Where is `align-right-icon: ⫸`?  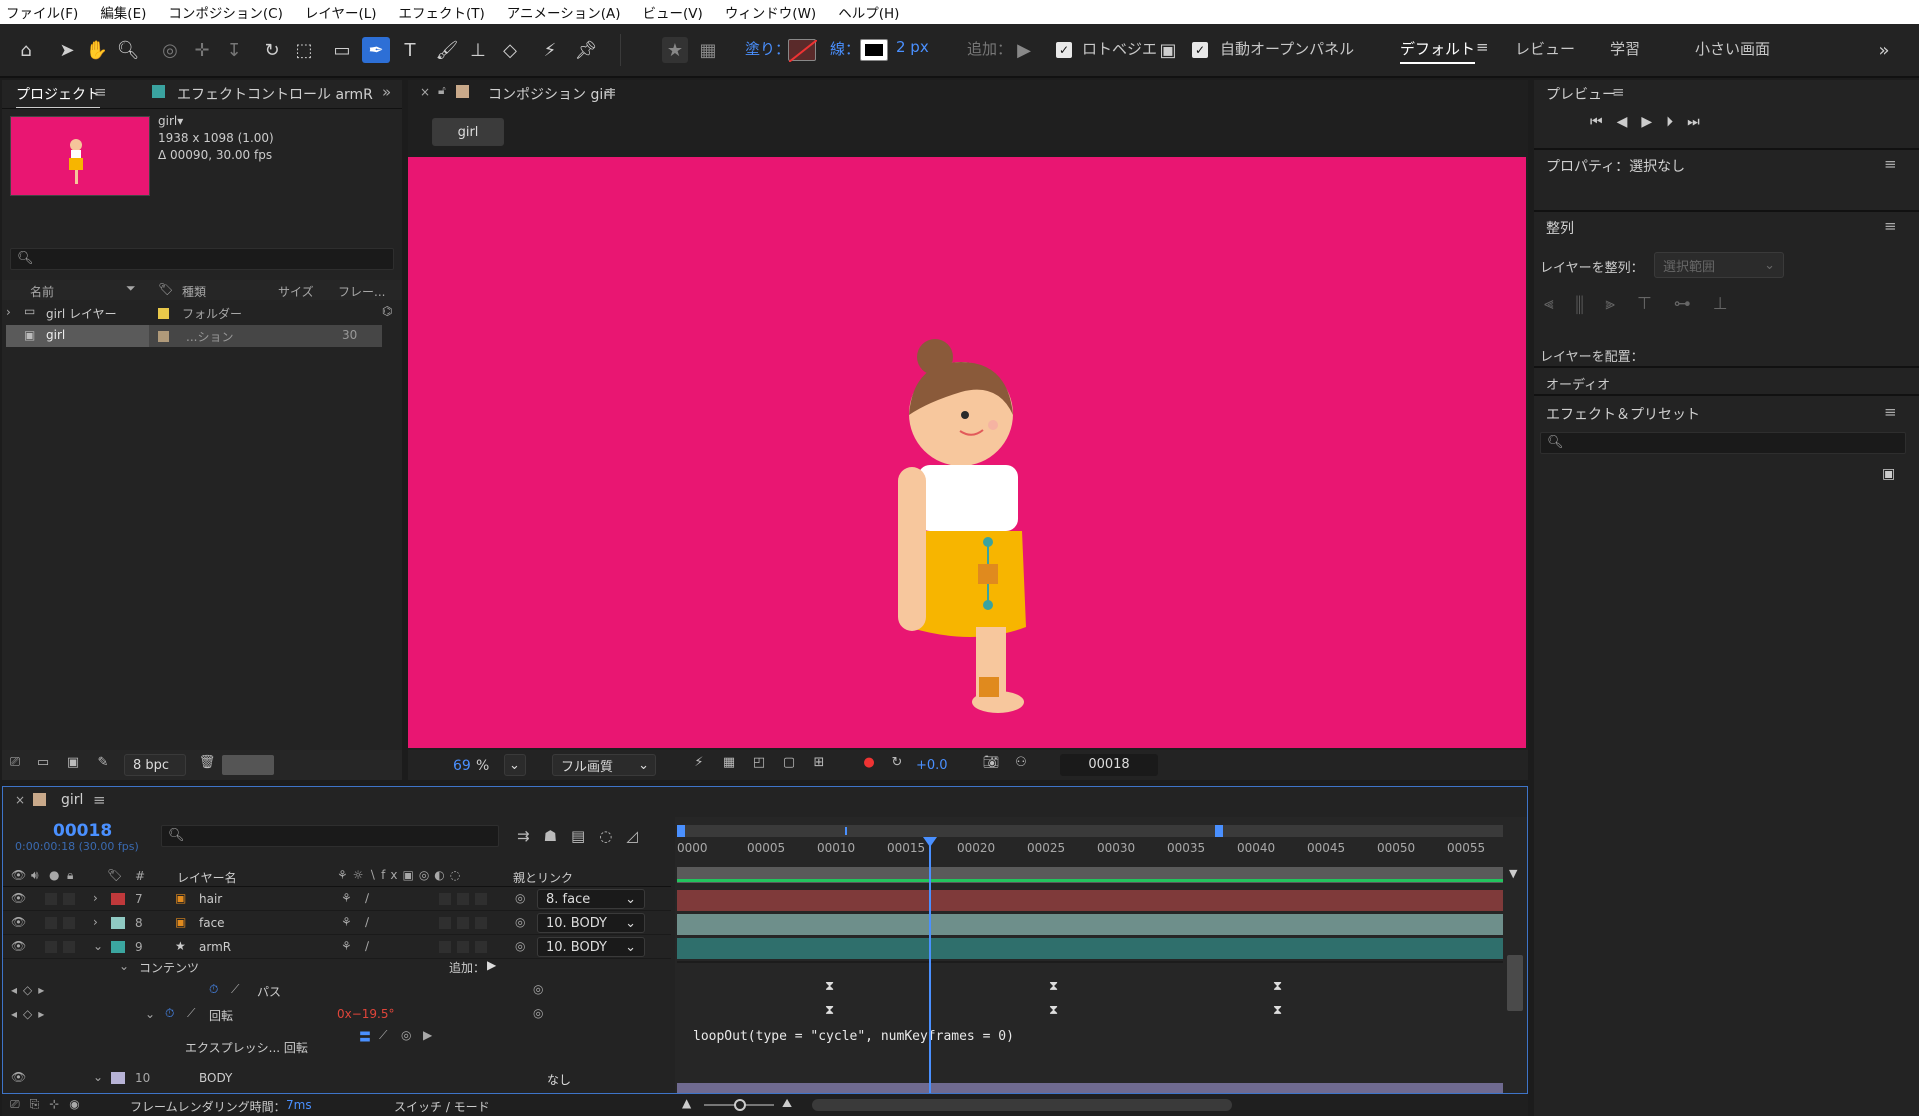
align-right-icon: ⫸ is located at coordinates (1621, 304).